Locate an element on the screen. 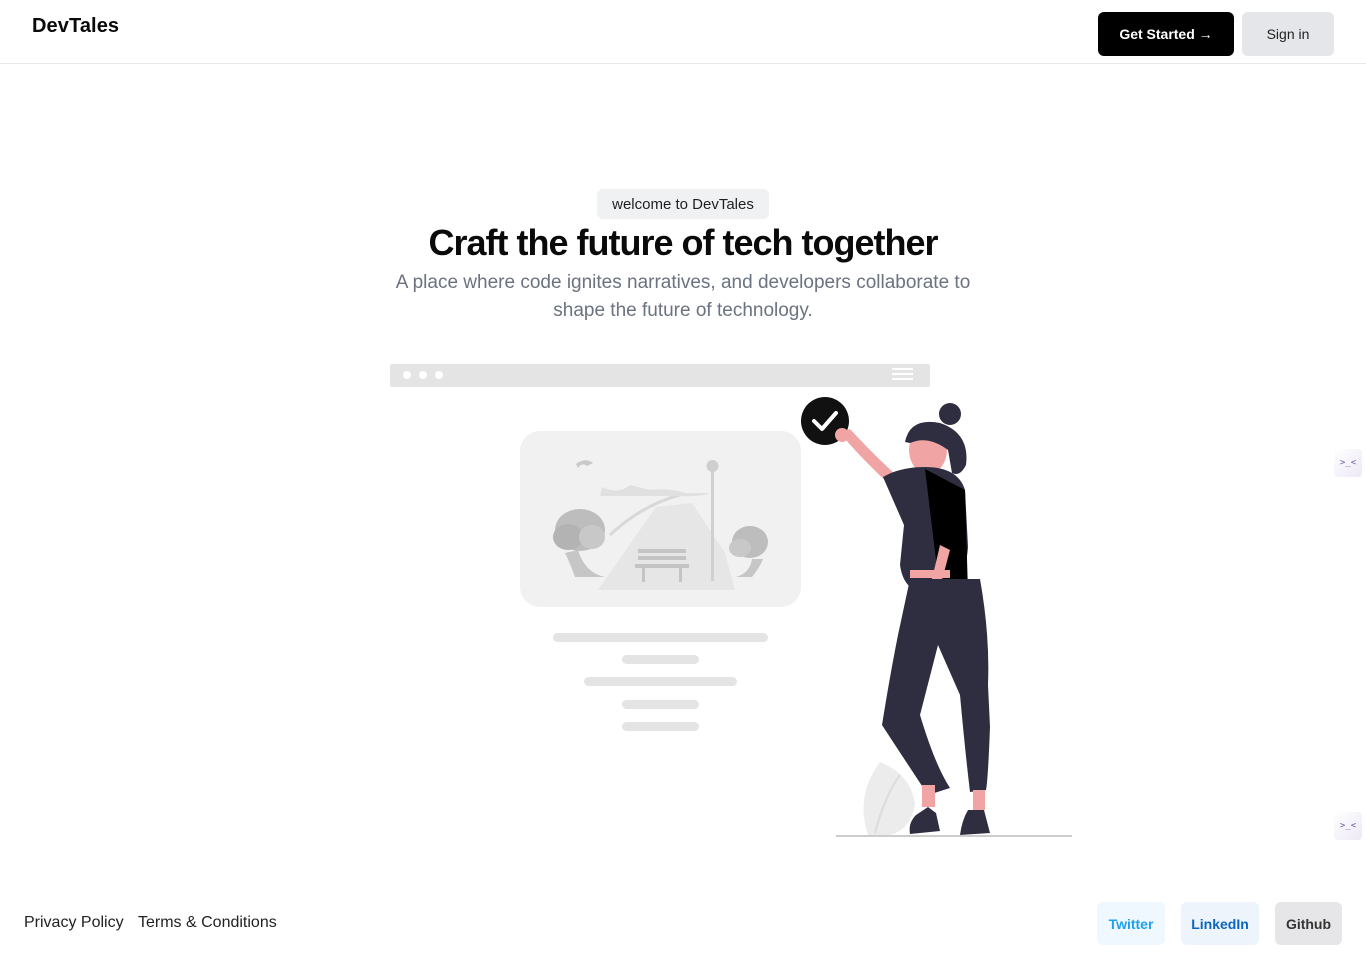  park-scene-icon is located at coordinates (660, 519).